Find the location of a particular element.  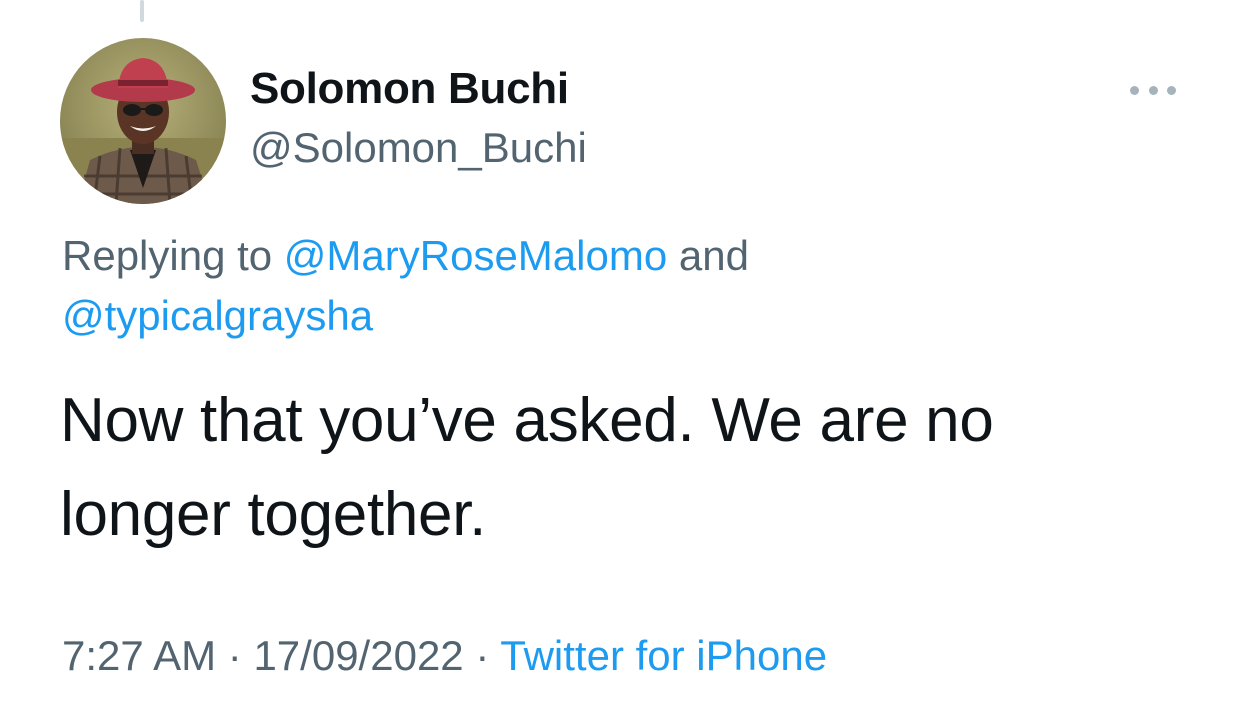

mention-link: @MaryRoseMalomo is located at coordinates (475, 255).